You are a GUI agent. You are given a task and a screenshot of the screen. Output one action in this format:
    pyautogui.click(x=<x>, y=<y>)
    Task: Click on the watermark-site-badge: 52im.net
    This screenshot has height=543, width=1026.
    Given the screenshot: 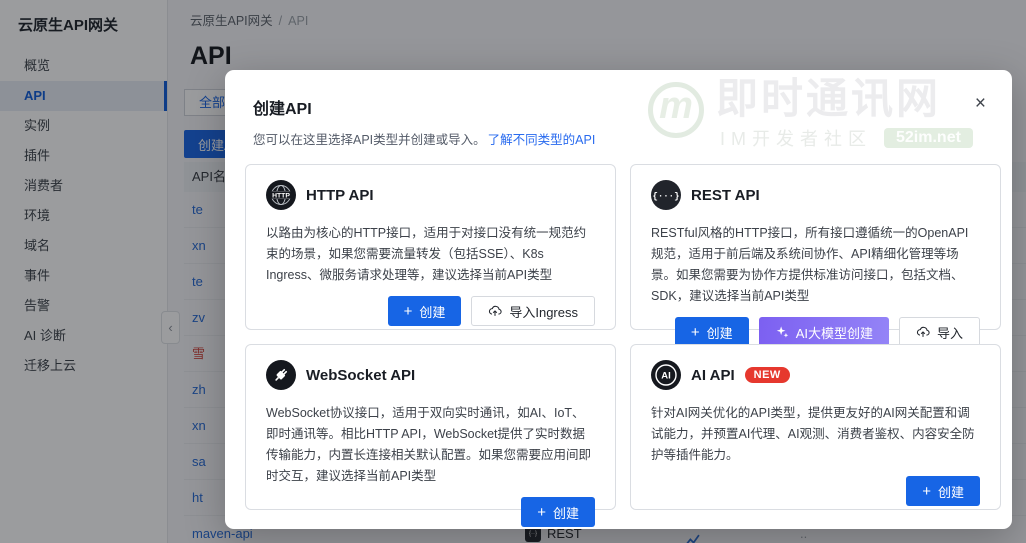 What is the action you would take?
    pyautogui.click(x=928, y=138)
    